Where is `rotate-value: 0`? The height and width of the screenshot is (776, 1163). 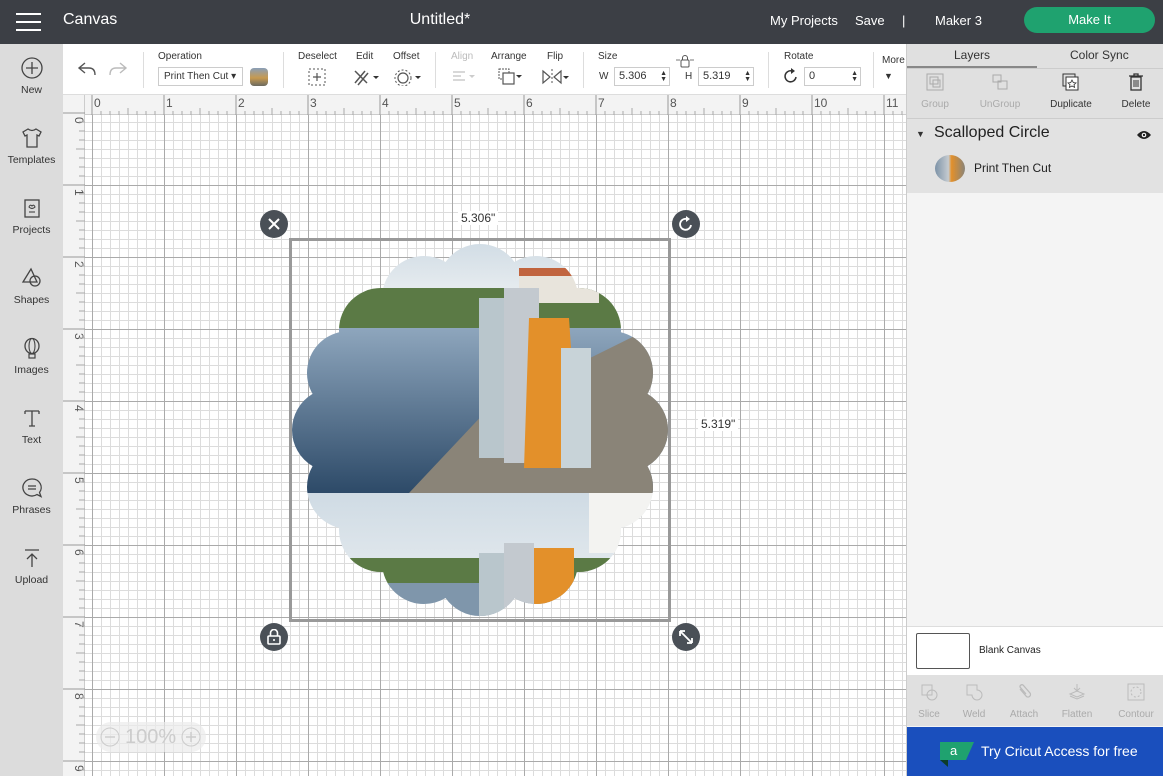
rotate-value: 0 is located at coordinates (812, 76).